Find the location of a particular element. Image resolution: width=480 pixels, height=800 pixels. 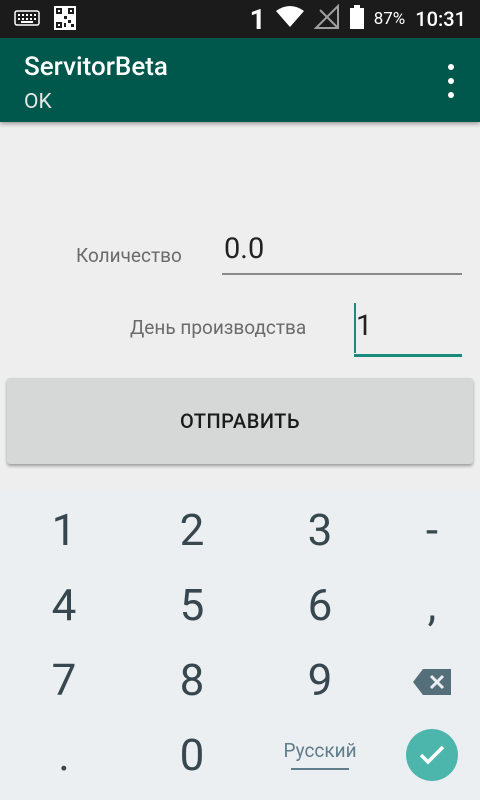

backspace-key is located at coordinates (426, 679).